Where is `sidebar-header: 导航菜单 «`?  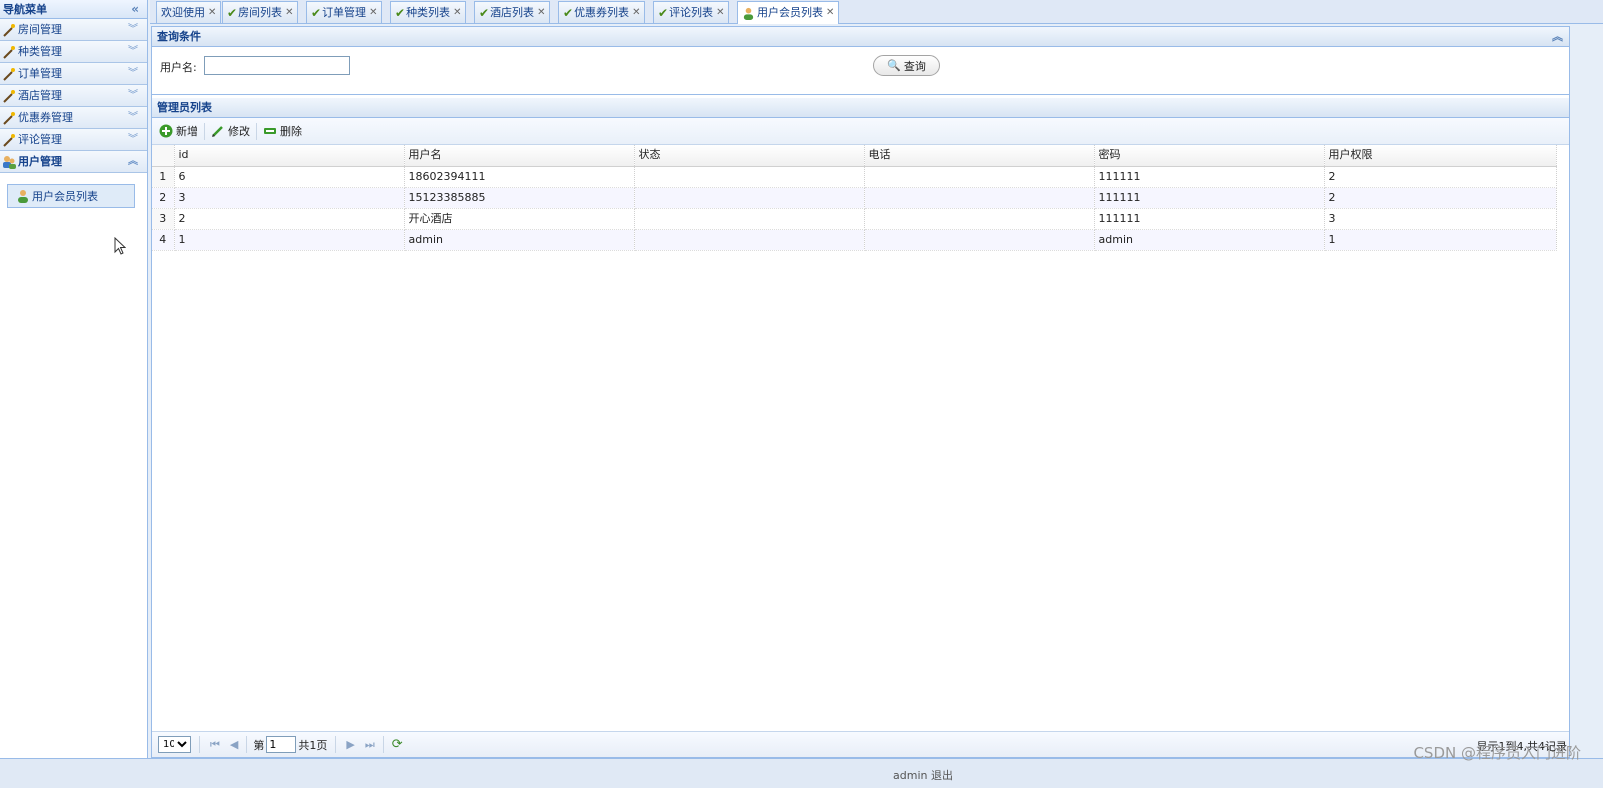 sidebar-header: 导航菜单 « is located at coordinates (73, 9).